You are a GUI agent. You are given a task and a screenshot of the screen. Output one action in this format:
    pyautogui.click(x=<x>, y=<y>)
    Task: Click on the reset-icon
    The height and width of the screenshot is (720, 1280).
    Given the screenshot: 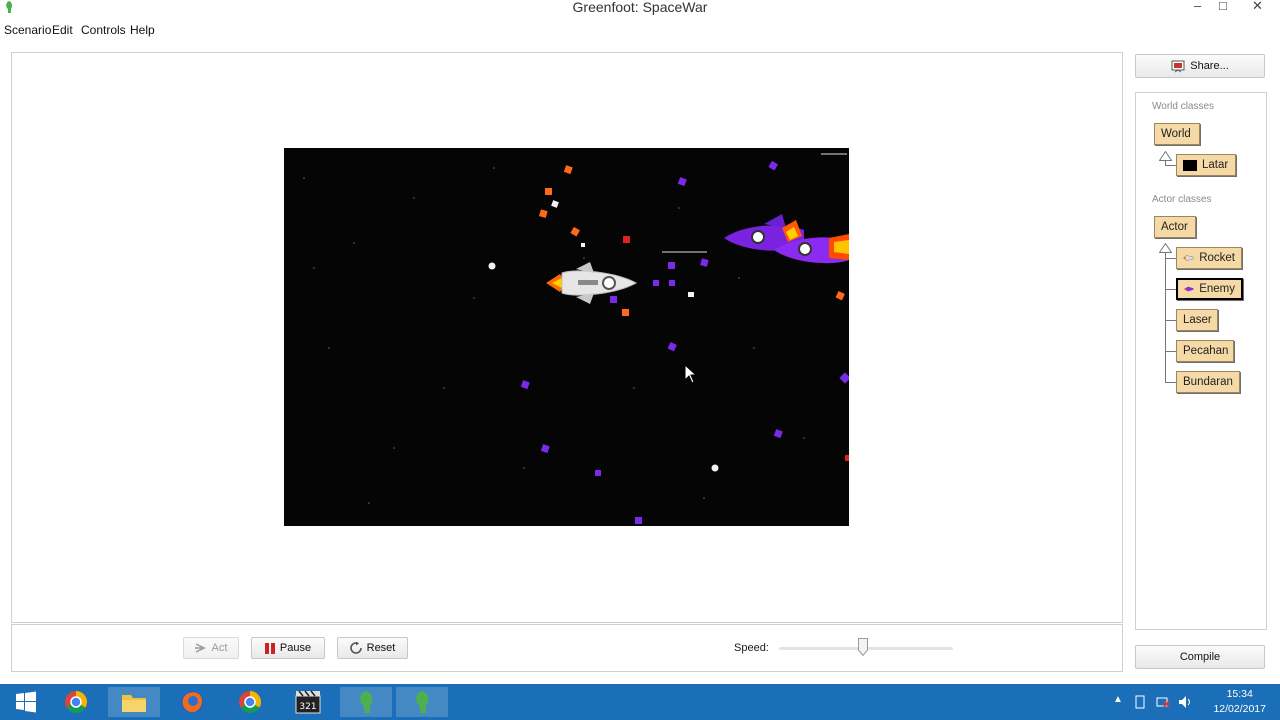 What is the action you would take?
    pyautogui.click(x=355, y=648)
    